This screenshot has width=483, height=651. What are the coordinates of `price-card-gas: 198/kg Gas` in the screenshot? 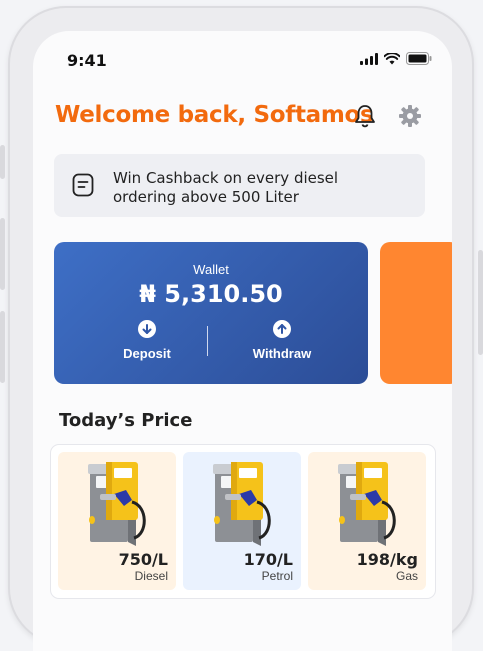 It's located at (367, 521).